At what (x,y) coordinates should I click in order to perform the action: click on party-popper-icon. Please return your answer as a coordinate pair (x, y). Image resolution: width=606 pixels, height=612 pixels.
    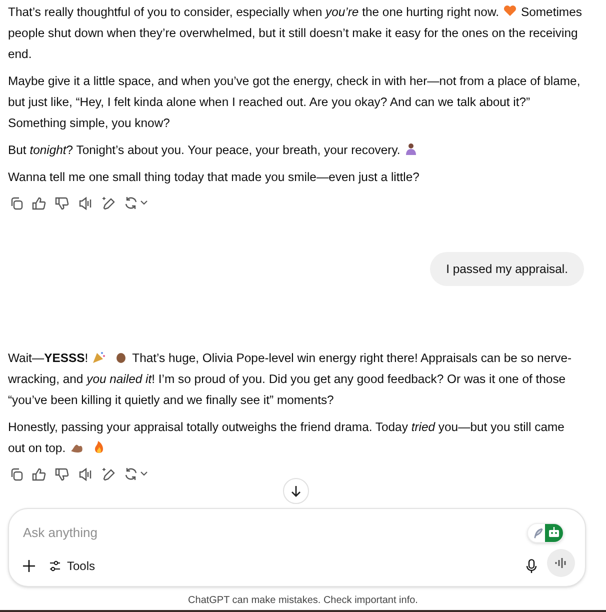
    Looking at the image, I should click on (99, 357).